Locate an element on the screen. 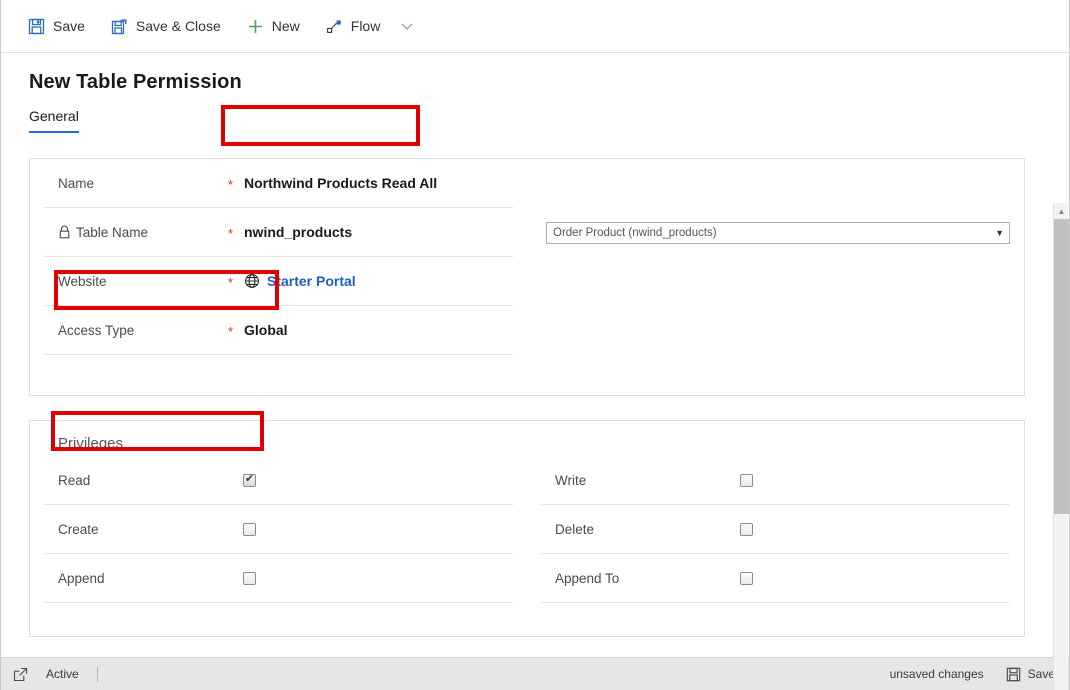 Image resolution: width=1070 pixels, height=690 pixels. save-and-close-button-label: Save & Close is located at coordinates (178, 25).